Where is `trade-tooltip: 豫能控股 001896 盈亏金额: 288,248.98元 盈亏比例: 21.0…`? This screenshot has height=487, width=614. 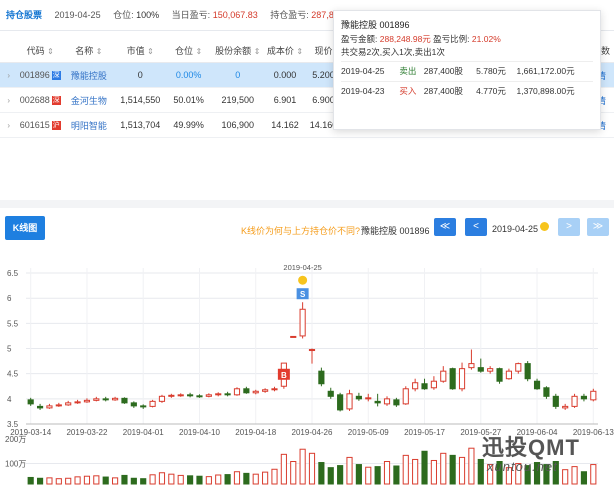
trade-tooltip: 豫能控股 001896 盈亏金额: 288,248.98元 盈亏比例: 21.0… is located at coordinates (467, 70).